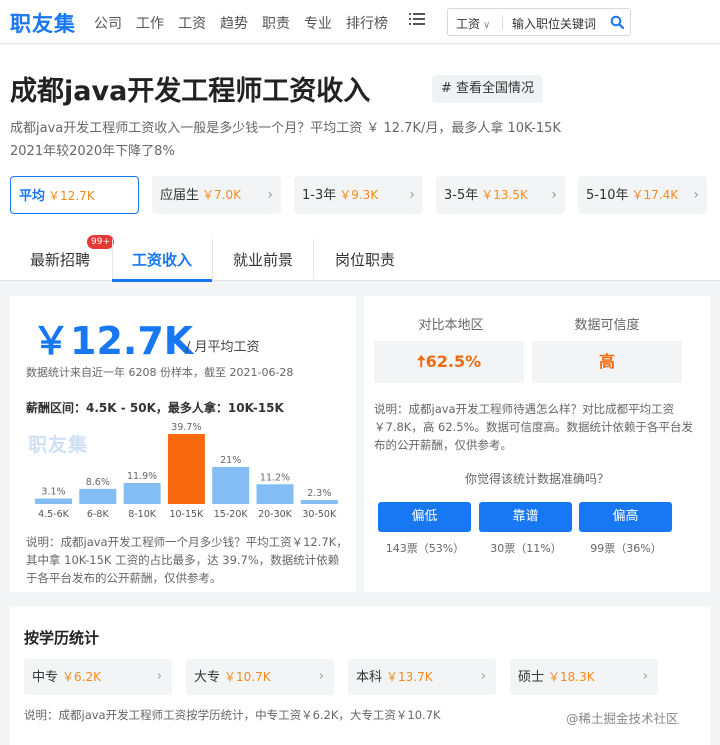  I want to click on site-logo: 职友集, so click(43, 23).